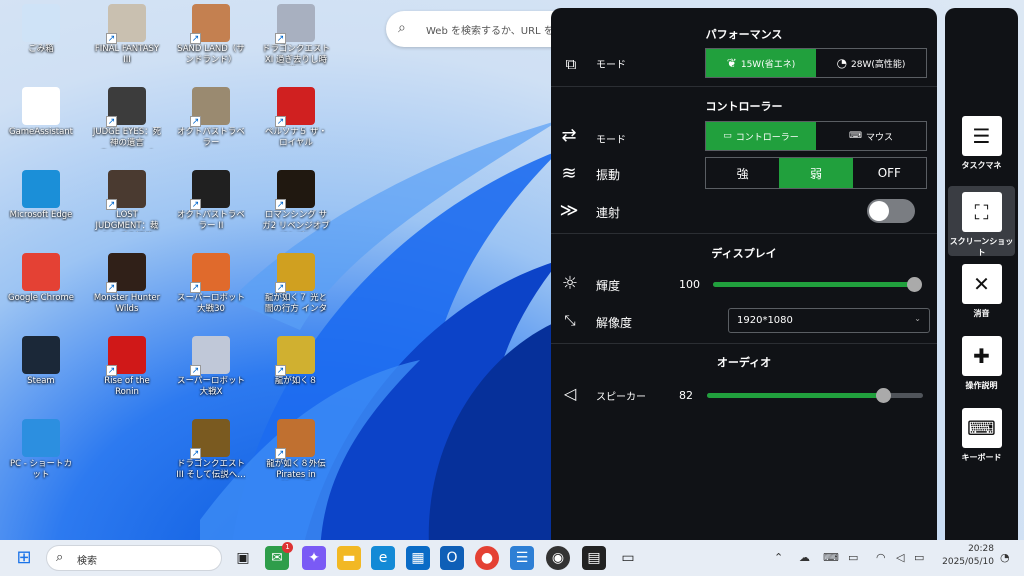 The width and height of the screenshot is (1024, 576). Describe the element at coordinates (761, 136) in the screenshot. I see `controller-option: ▭ コントローラー` at that location.